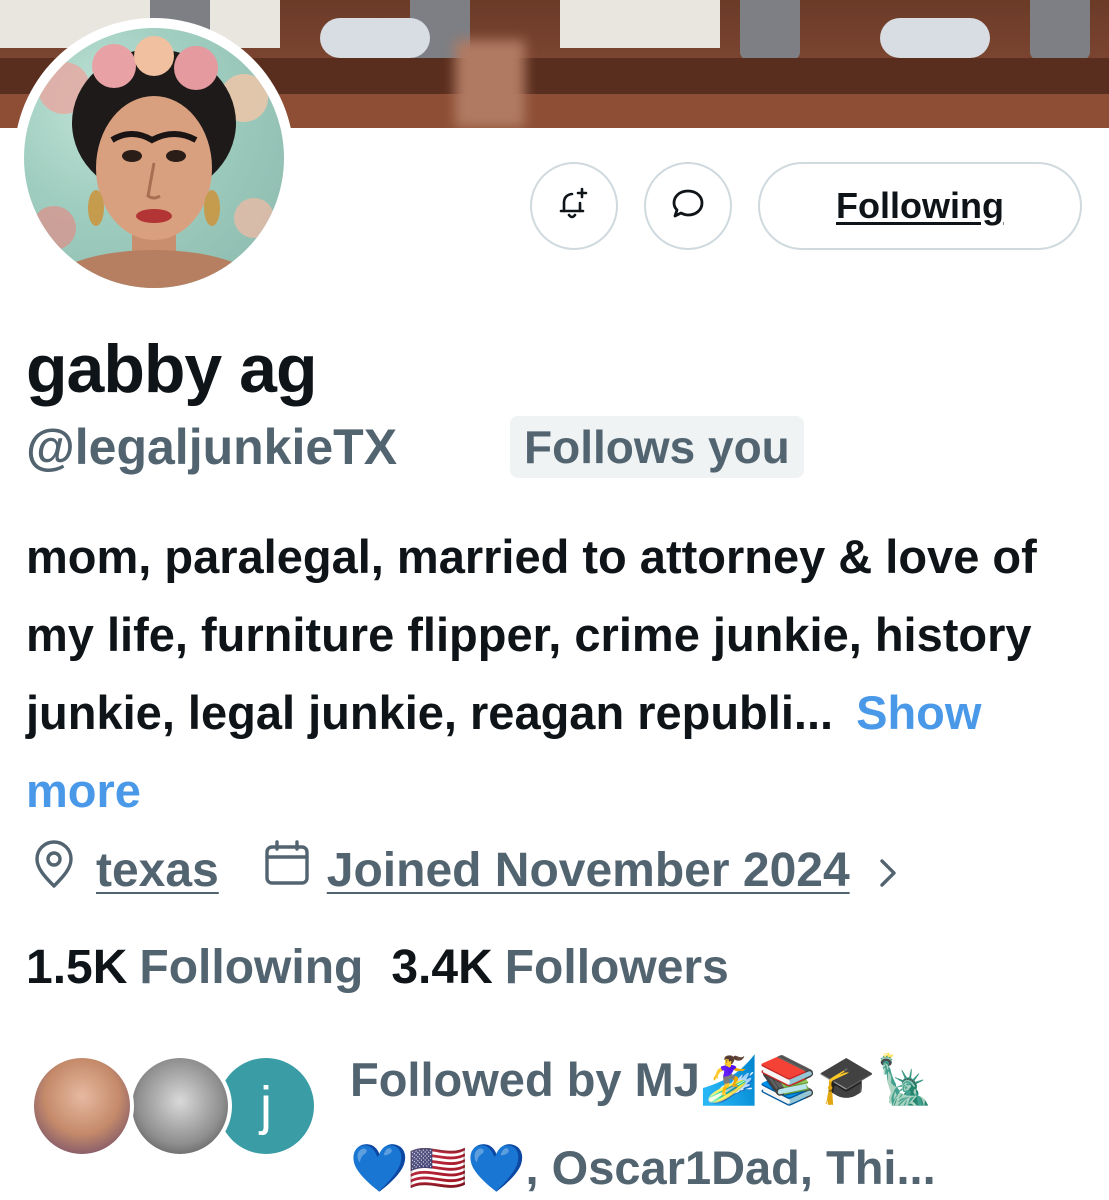 Image resolution: width=1109 pixels, height=1200 pixels. I want to click on follow-counts: 1.5K Following 3.4K Followers, so click(377, 967).